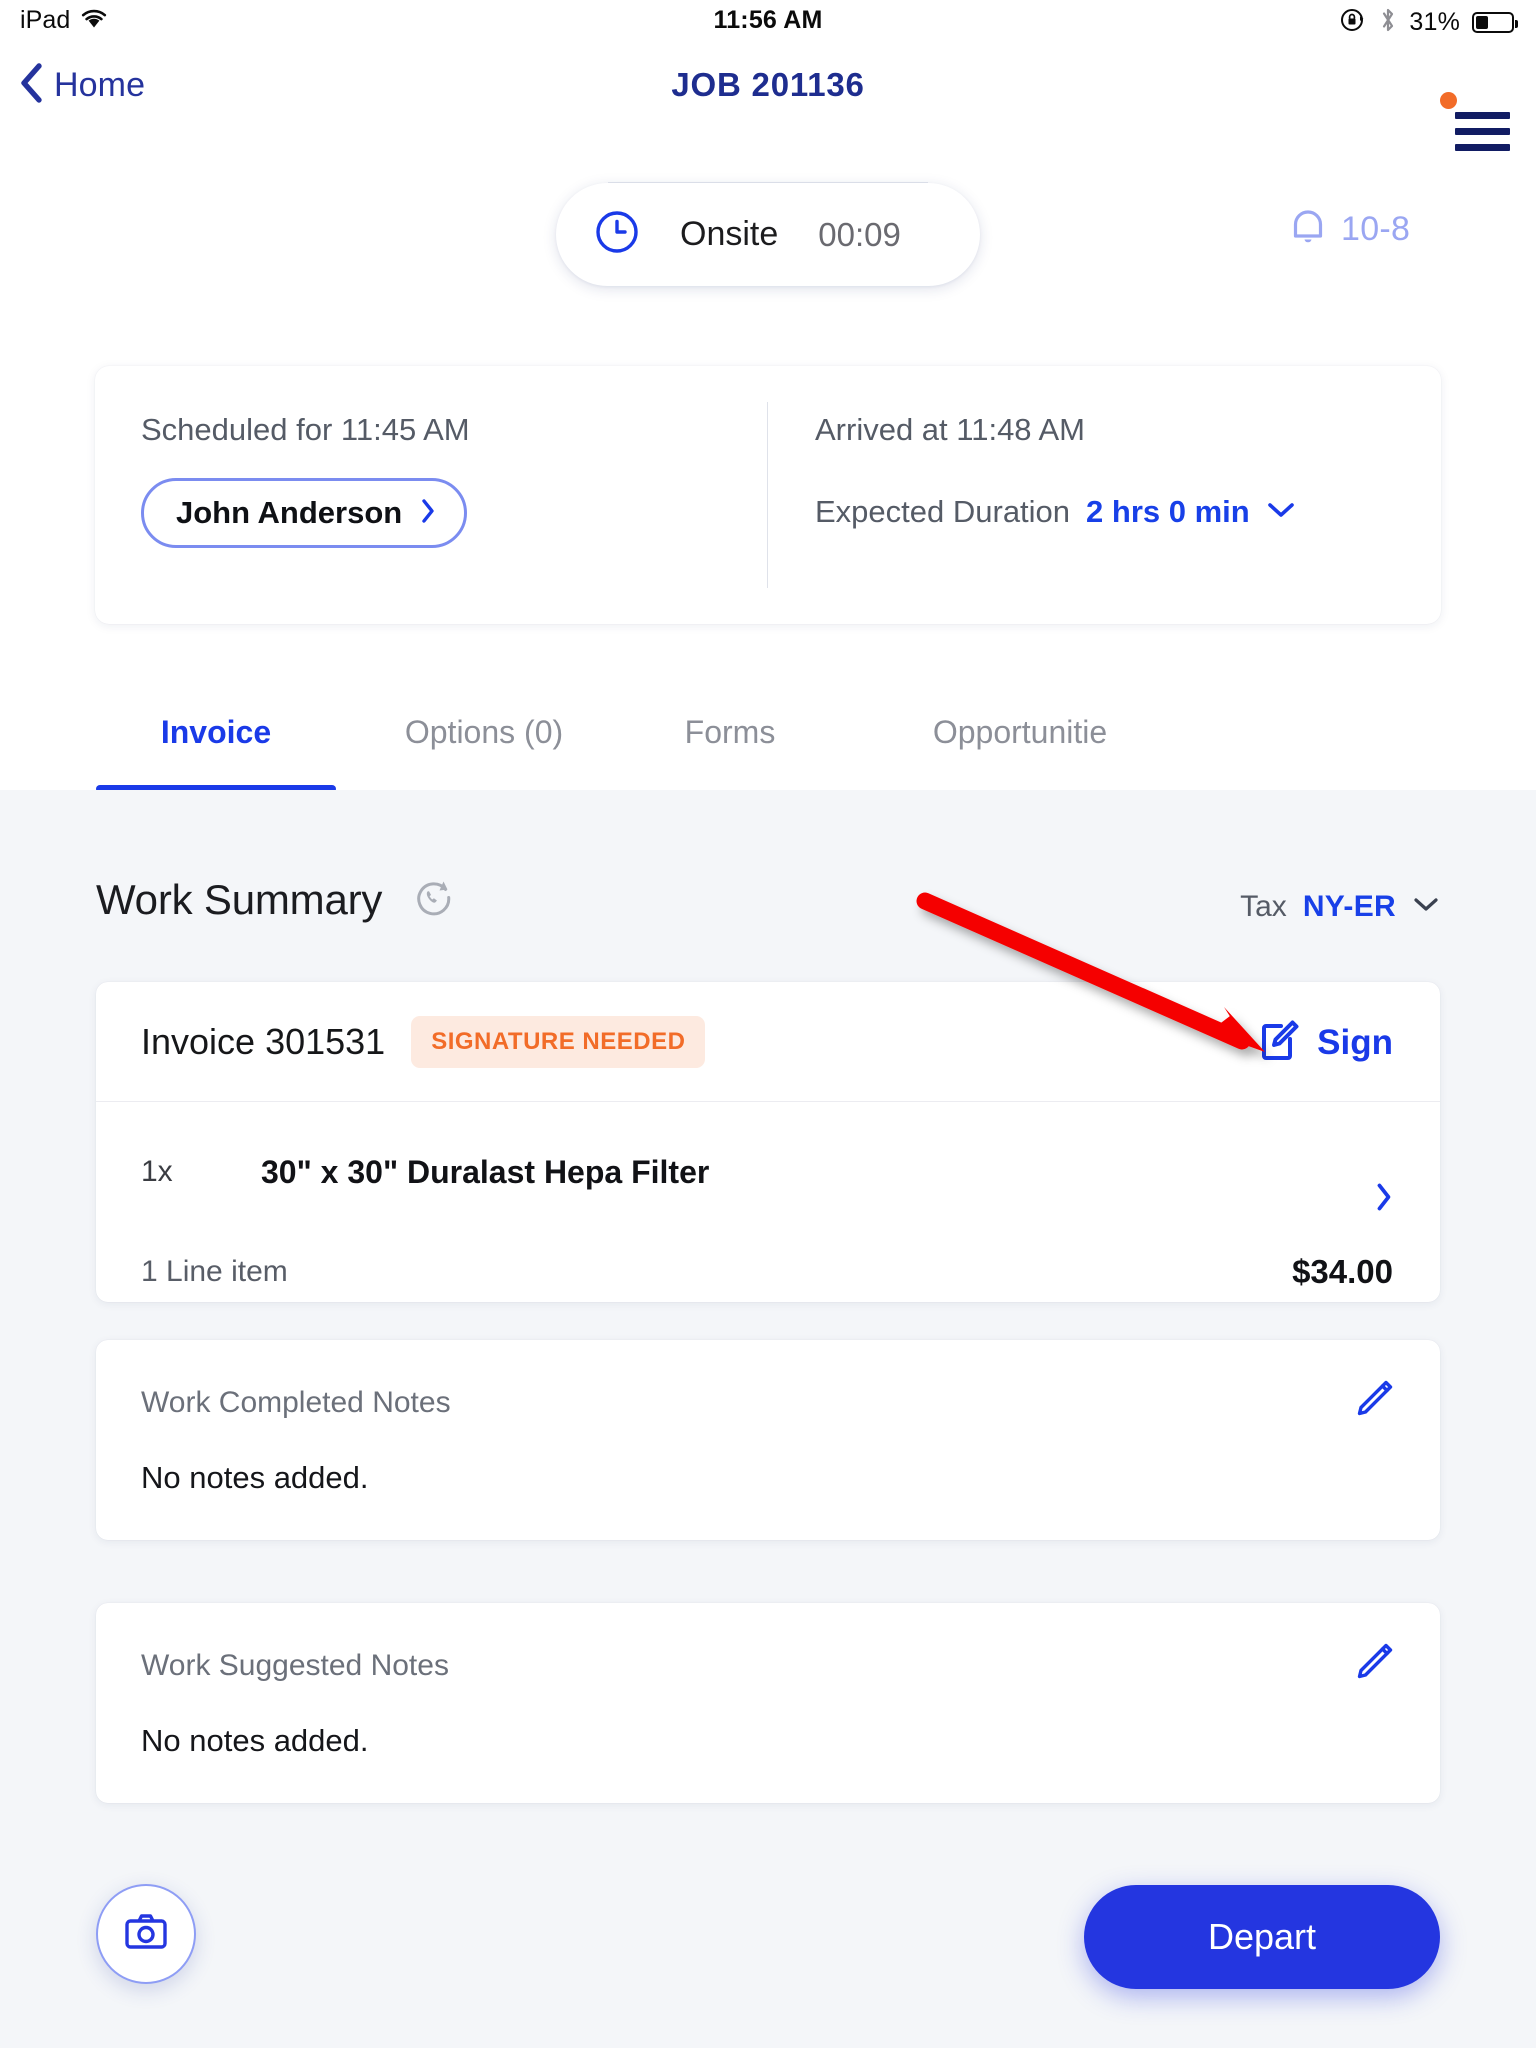 Image resolution: width=1536 pixels, height=2048 pixels. I want to click on app-nav-bar: Home JOB 201136, so click(768, 98).